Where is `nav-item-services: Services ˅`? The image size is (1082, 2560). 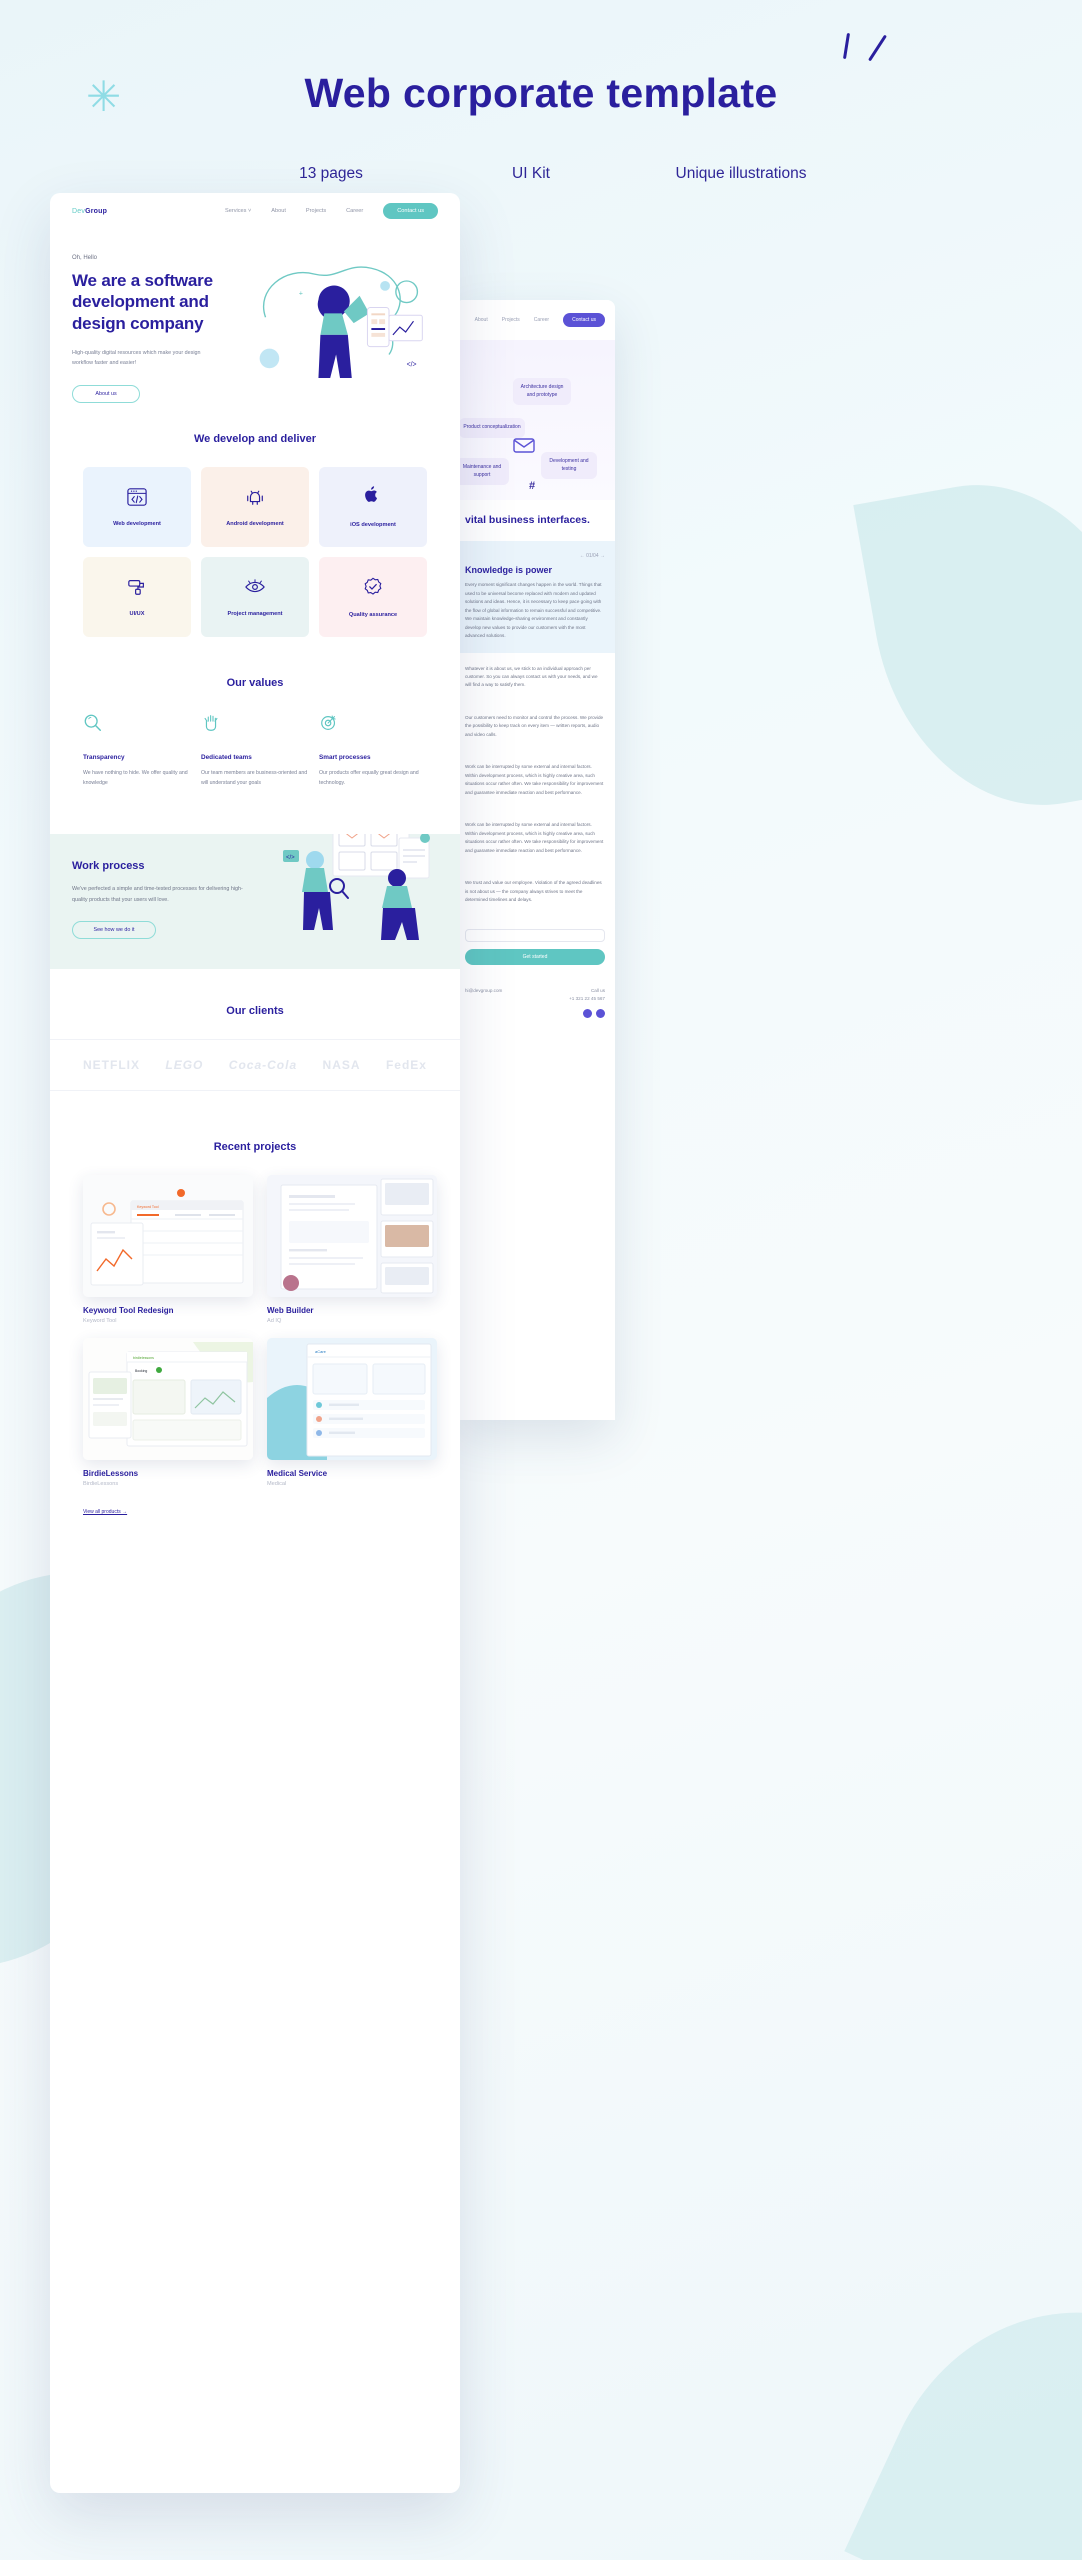
nav-item-services: Services ˅ is located at coordinates (238, 211).